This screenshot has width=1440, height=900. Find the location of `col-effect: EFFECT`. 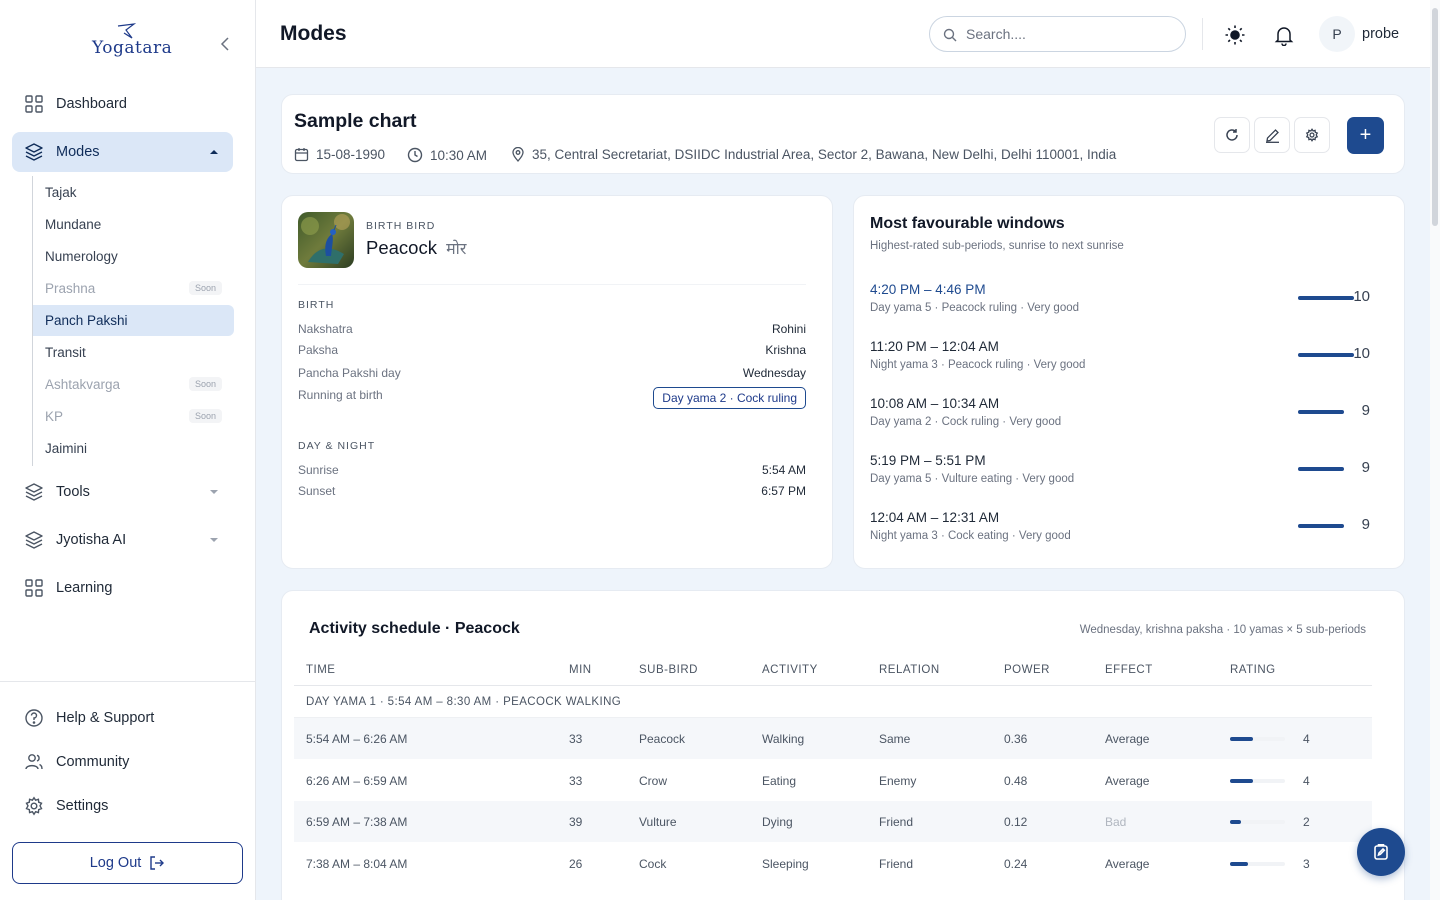

col-effect: EFFECT is located at coordinates (1129, 670).